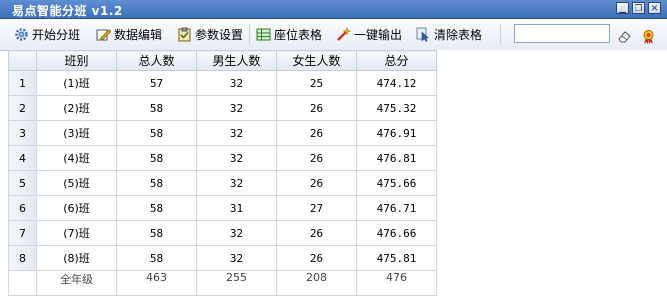 The height and width of the screenshot is (296, 667). I want to click on table-row: 6 (6)班 58 31 27 476.71, so click(222, 208).